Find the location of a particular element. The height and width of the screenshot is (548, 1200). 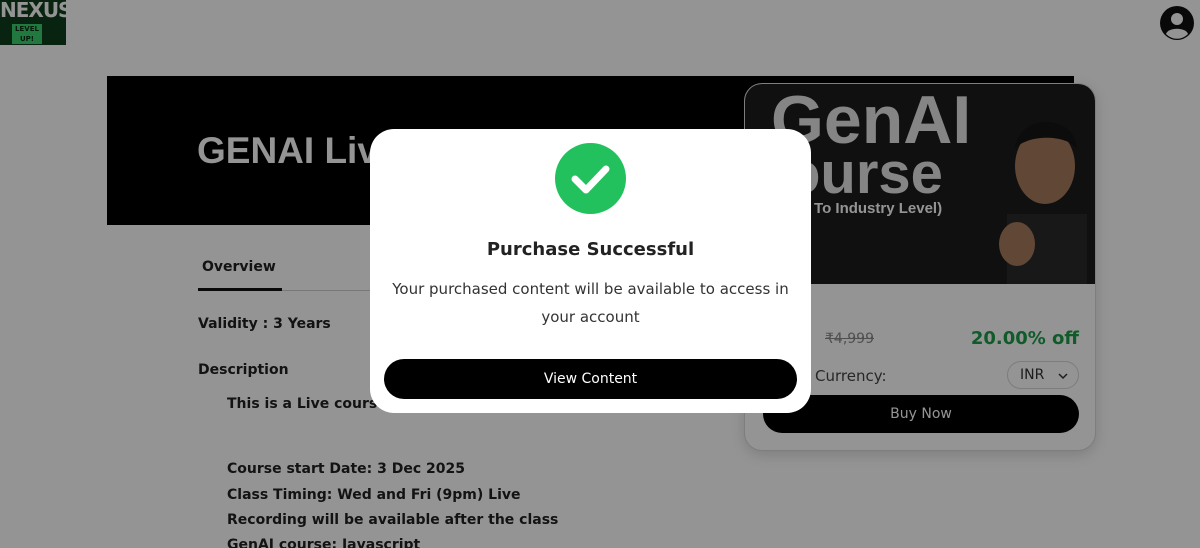

check-circle-icon is located at coordinates (590, 178).